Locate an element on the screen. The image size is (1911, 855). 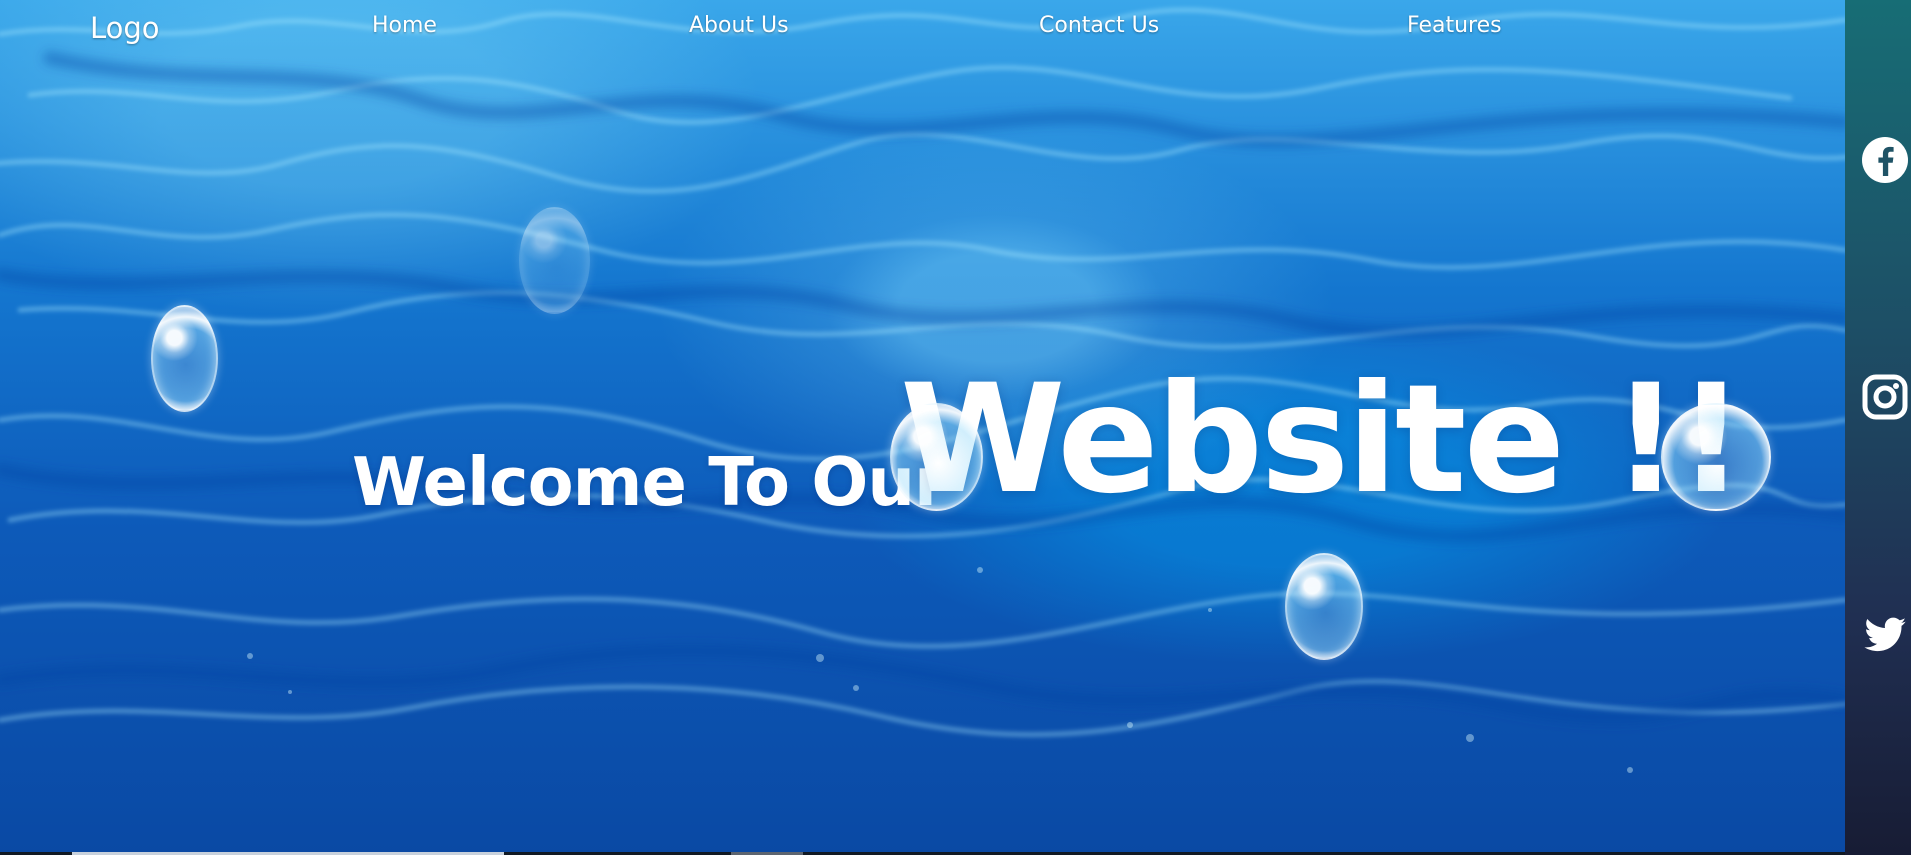
social-sidebar is located at coordinates (1878, 427).